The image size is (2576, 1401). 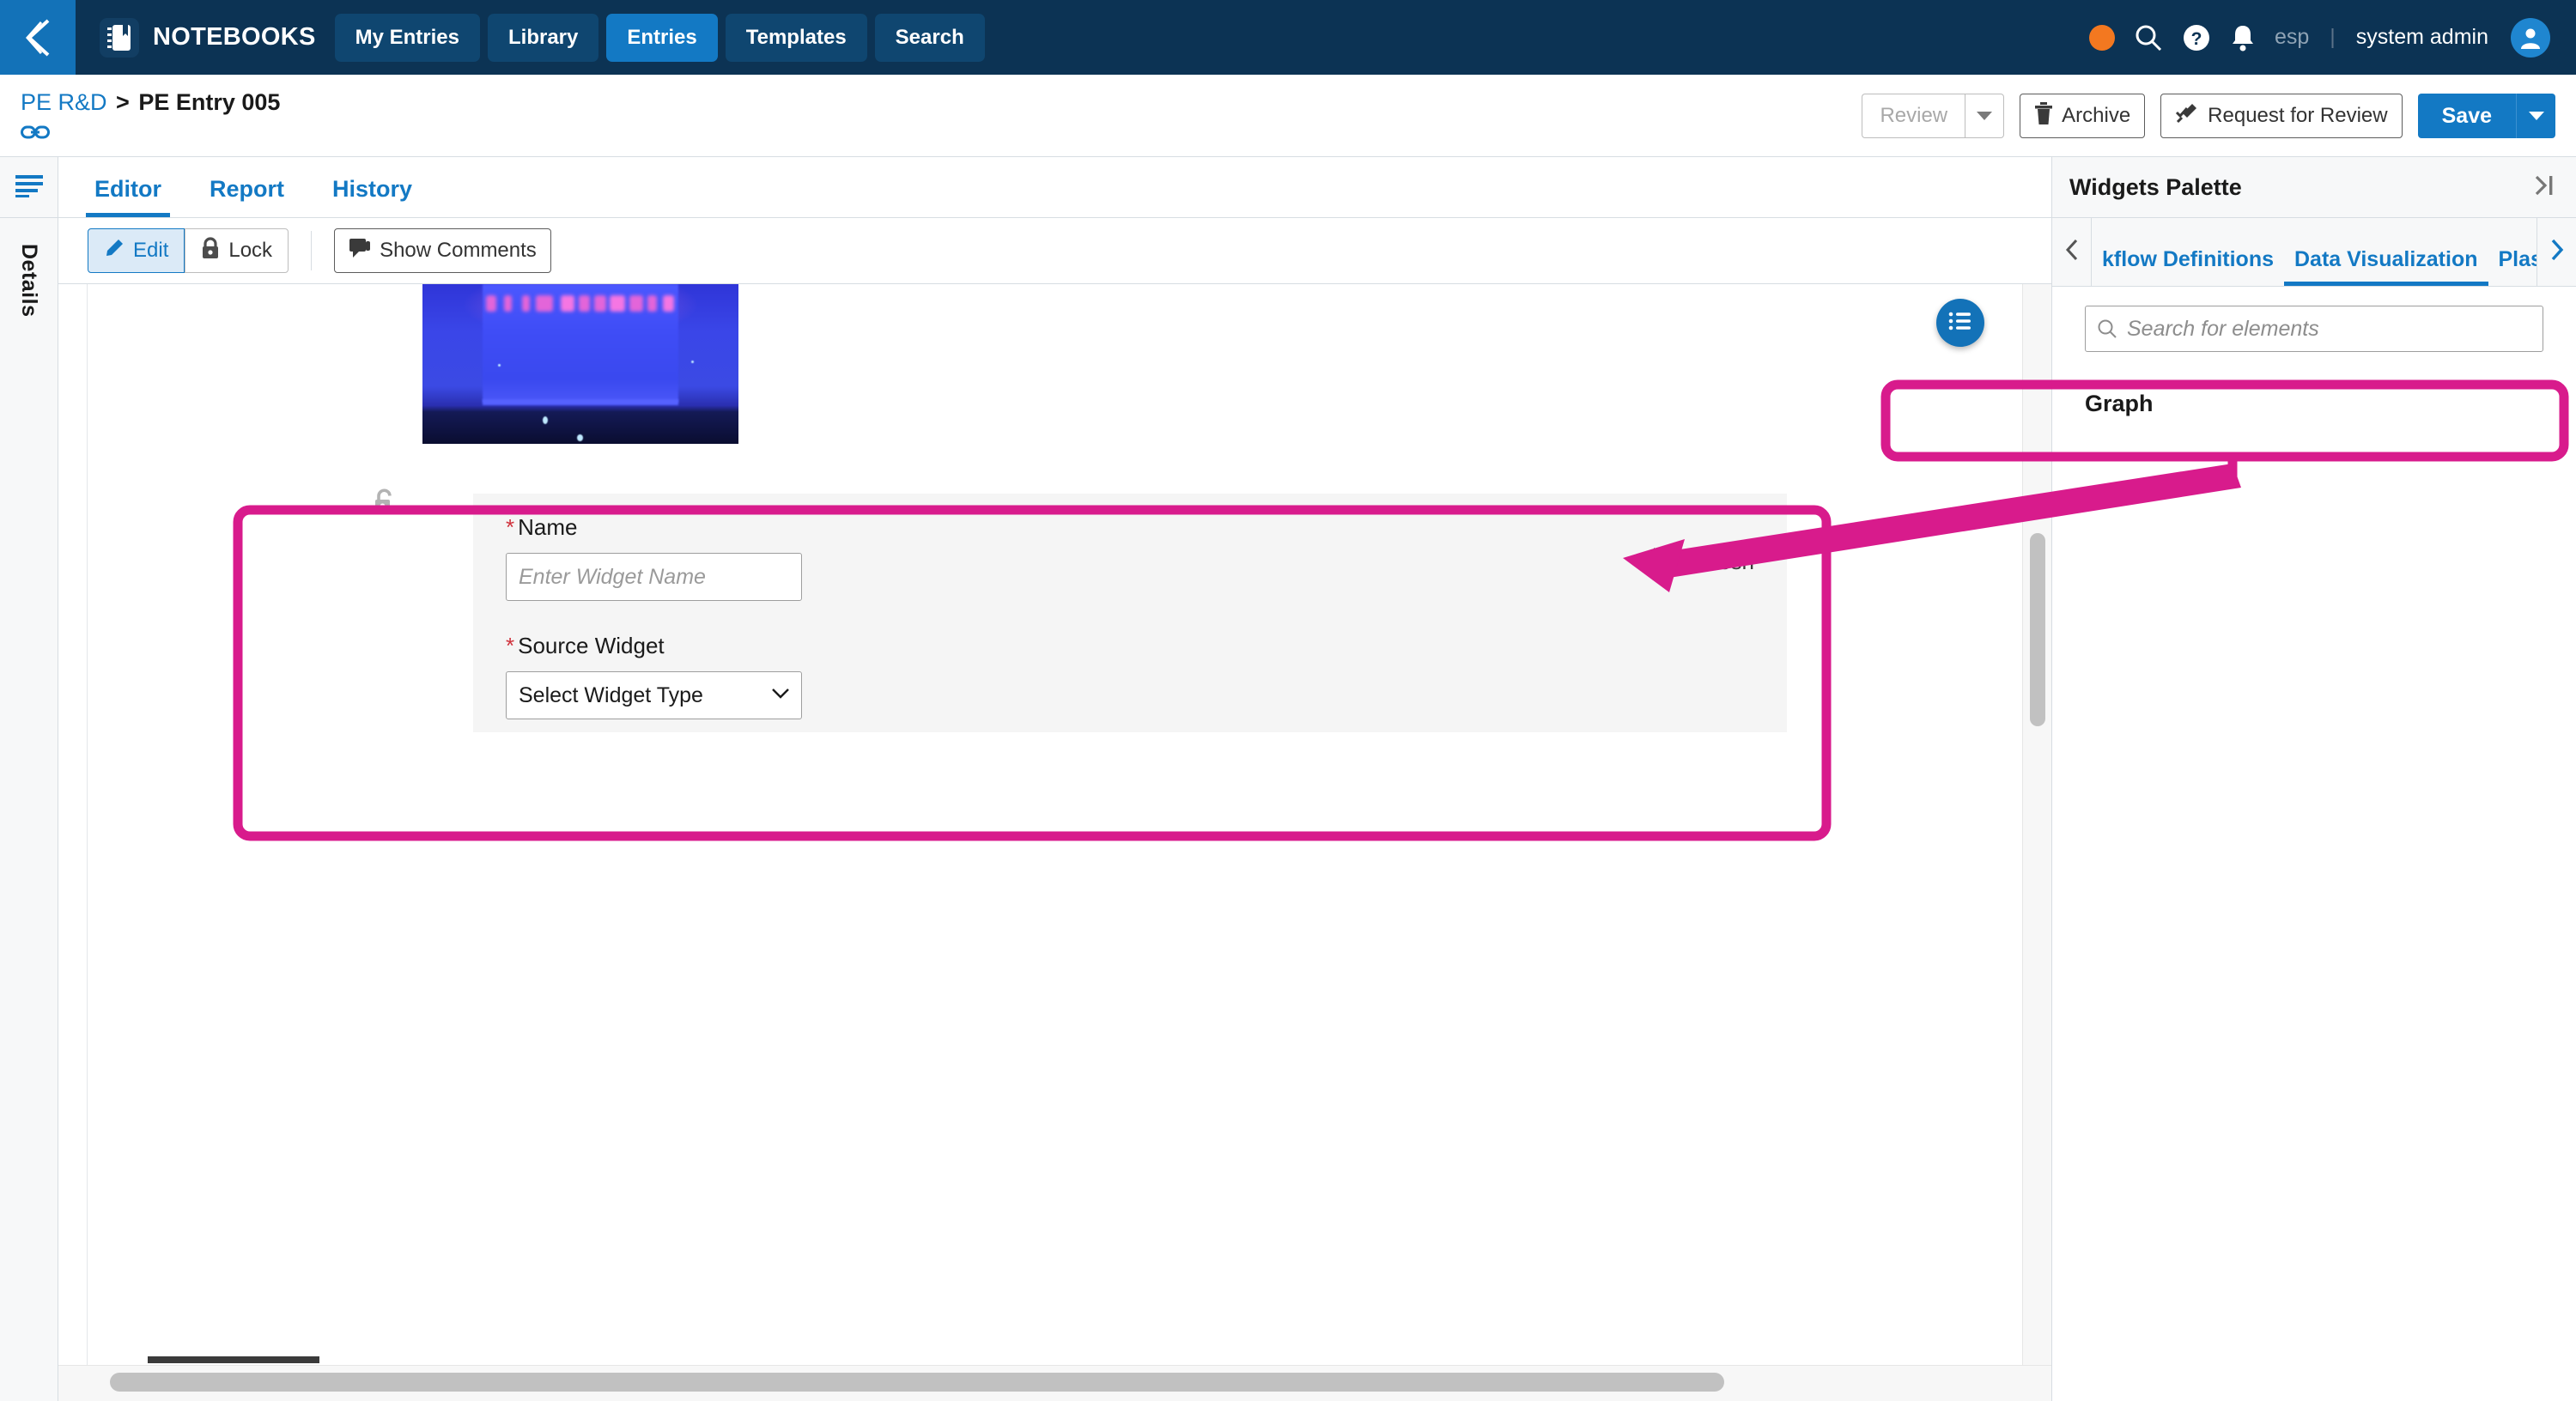 I want to click on palette-tab-plasmids: Plasmids, so click(x=2513, y=266).